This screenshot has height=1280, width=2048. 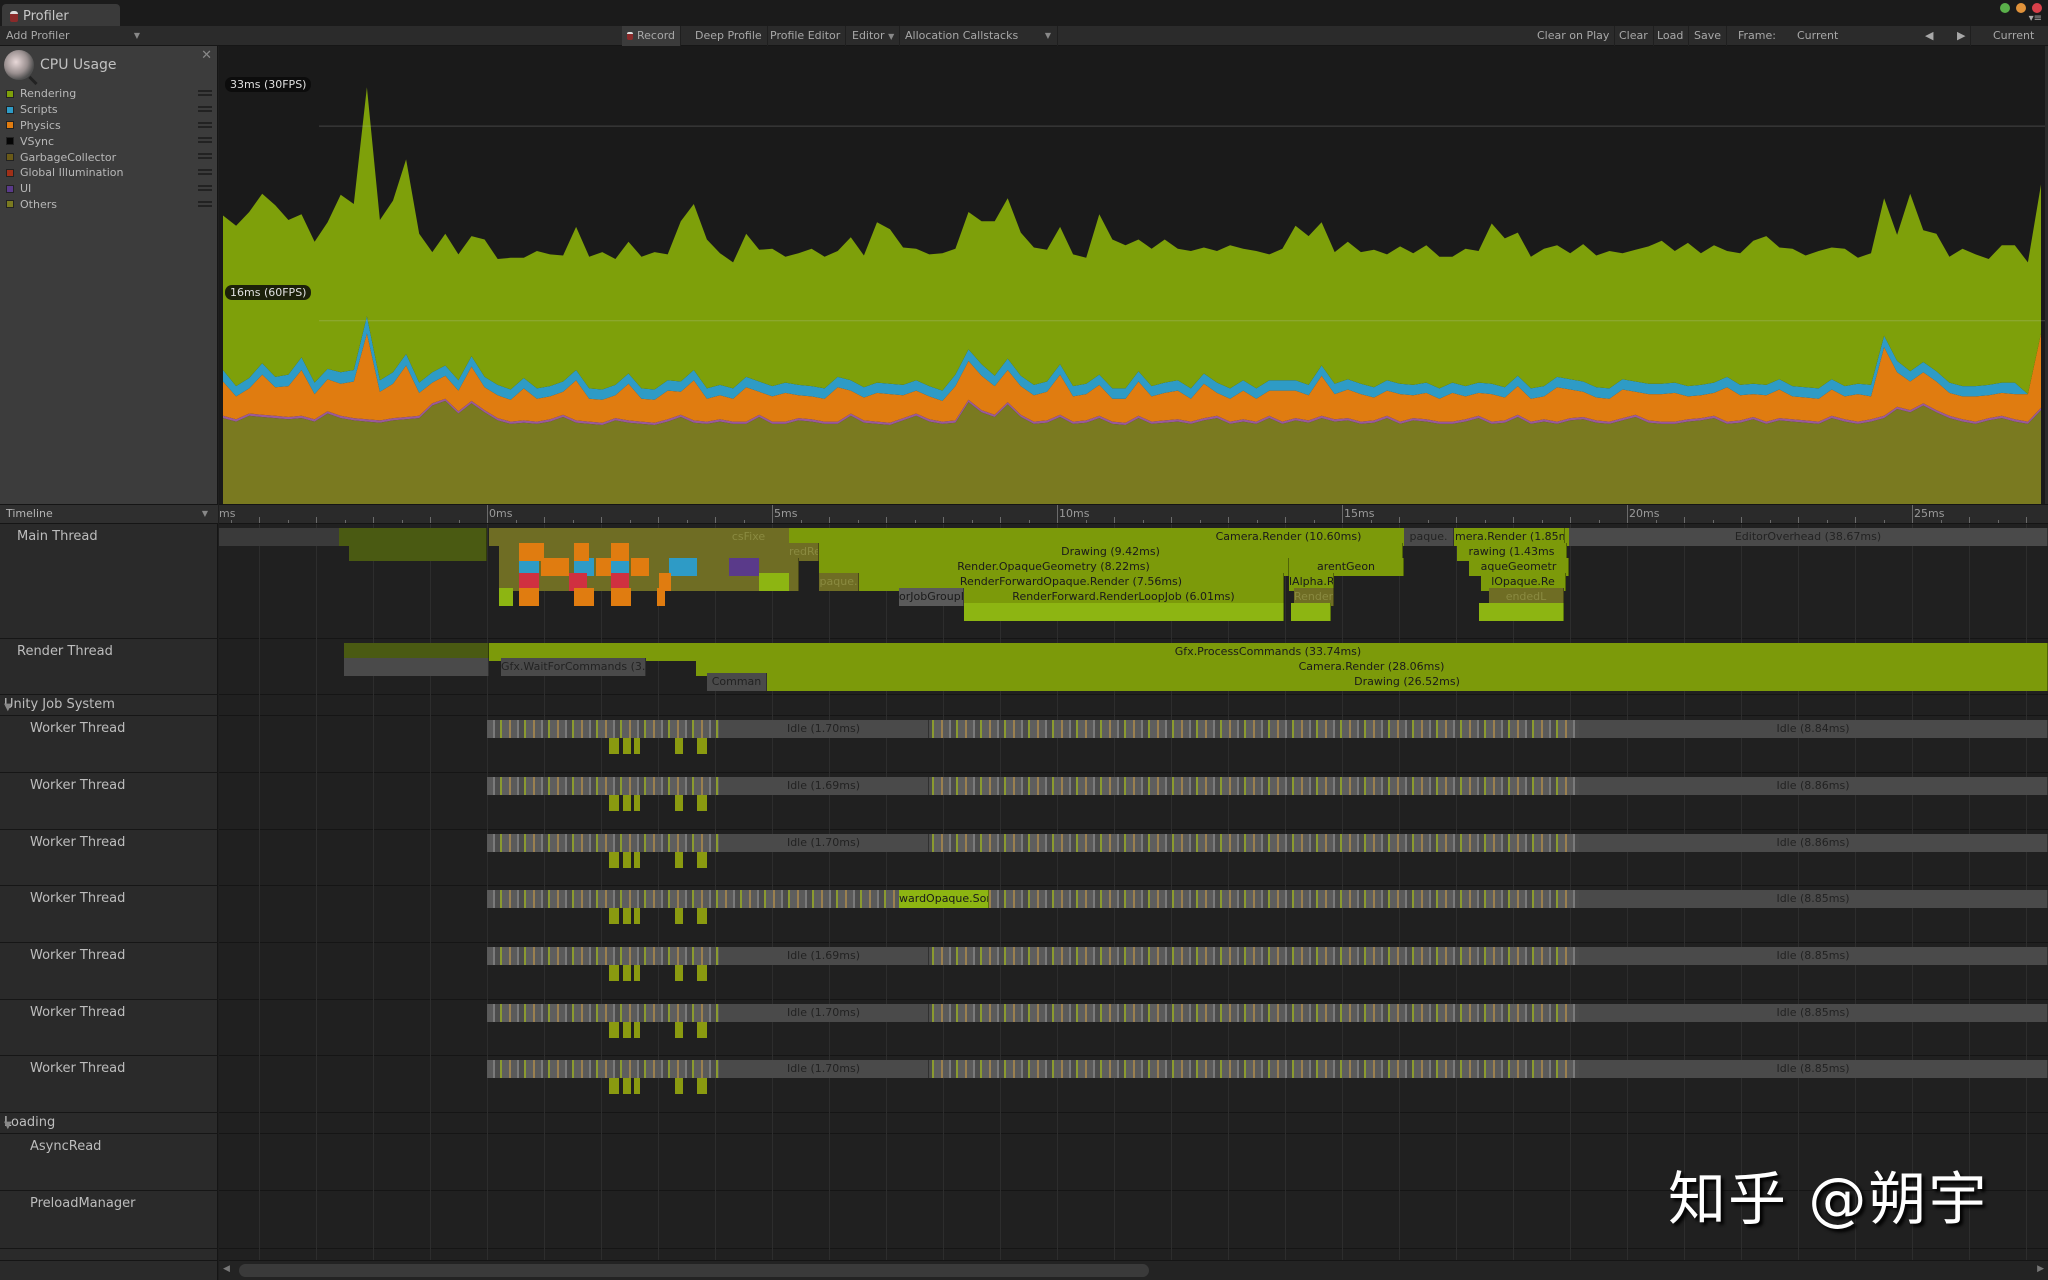 What do you see at coordinates (109, 1123) in the screenshot?
I see `thread-group-loading: ▼ Loading` at bounding box center [109, 1123].